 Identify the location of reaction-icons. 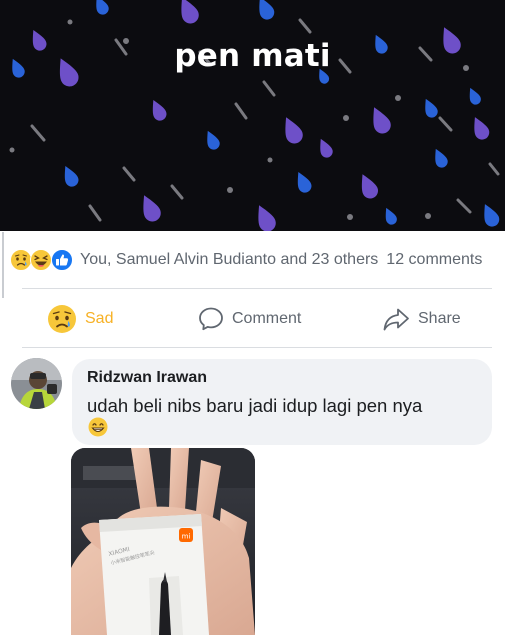
(43, 260).